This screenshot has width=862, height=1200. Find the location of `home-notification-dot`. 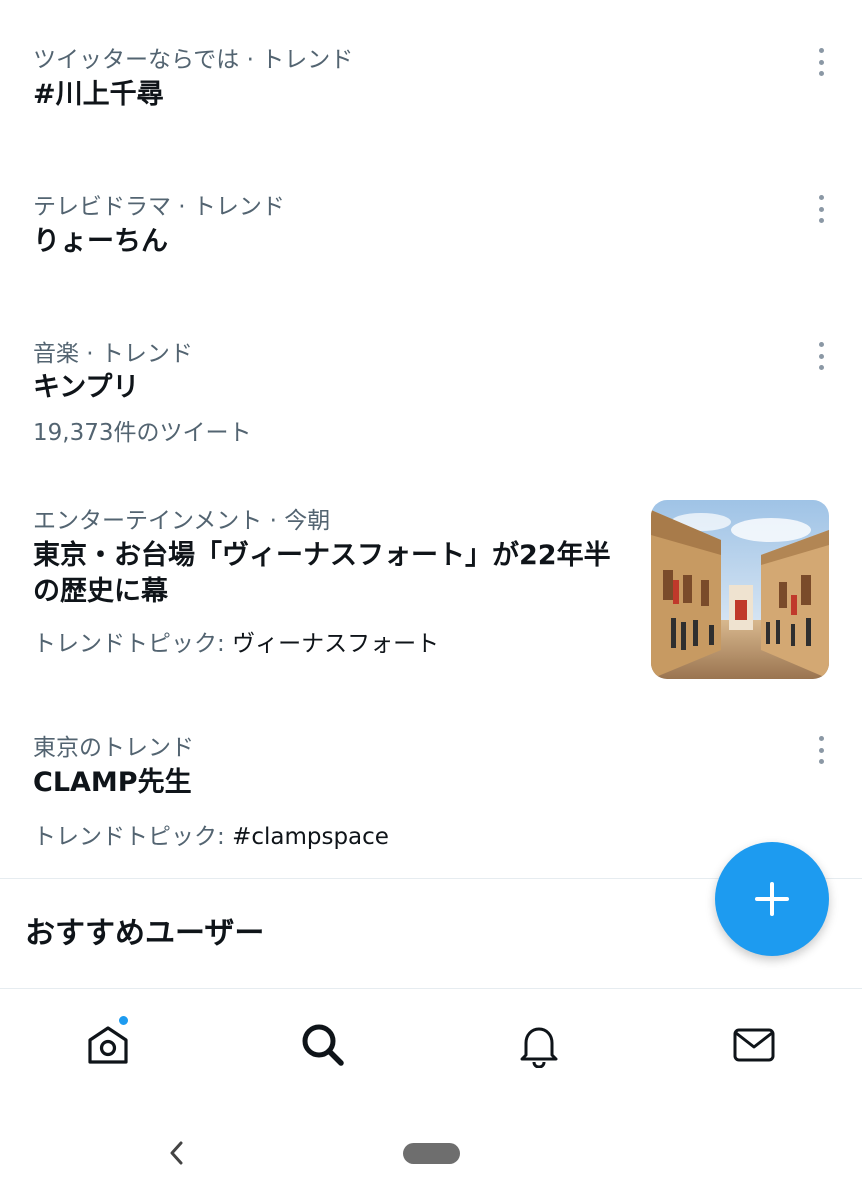

home-notification-dot is located at coordinates (123, 1020).